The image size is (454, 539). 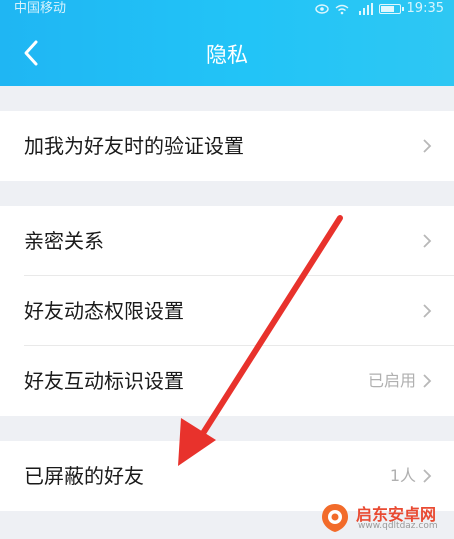 I want to click on signal-icon, so click(x=365, y=9).